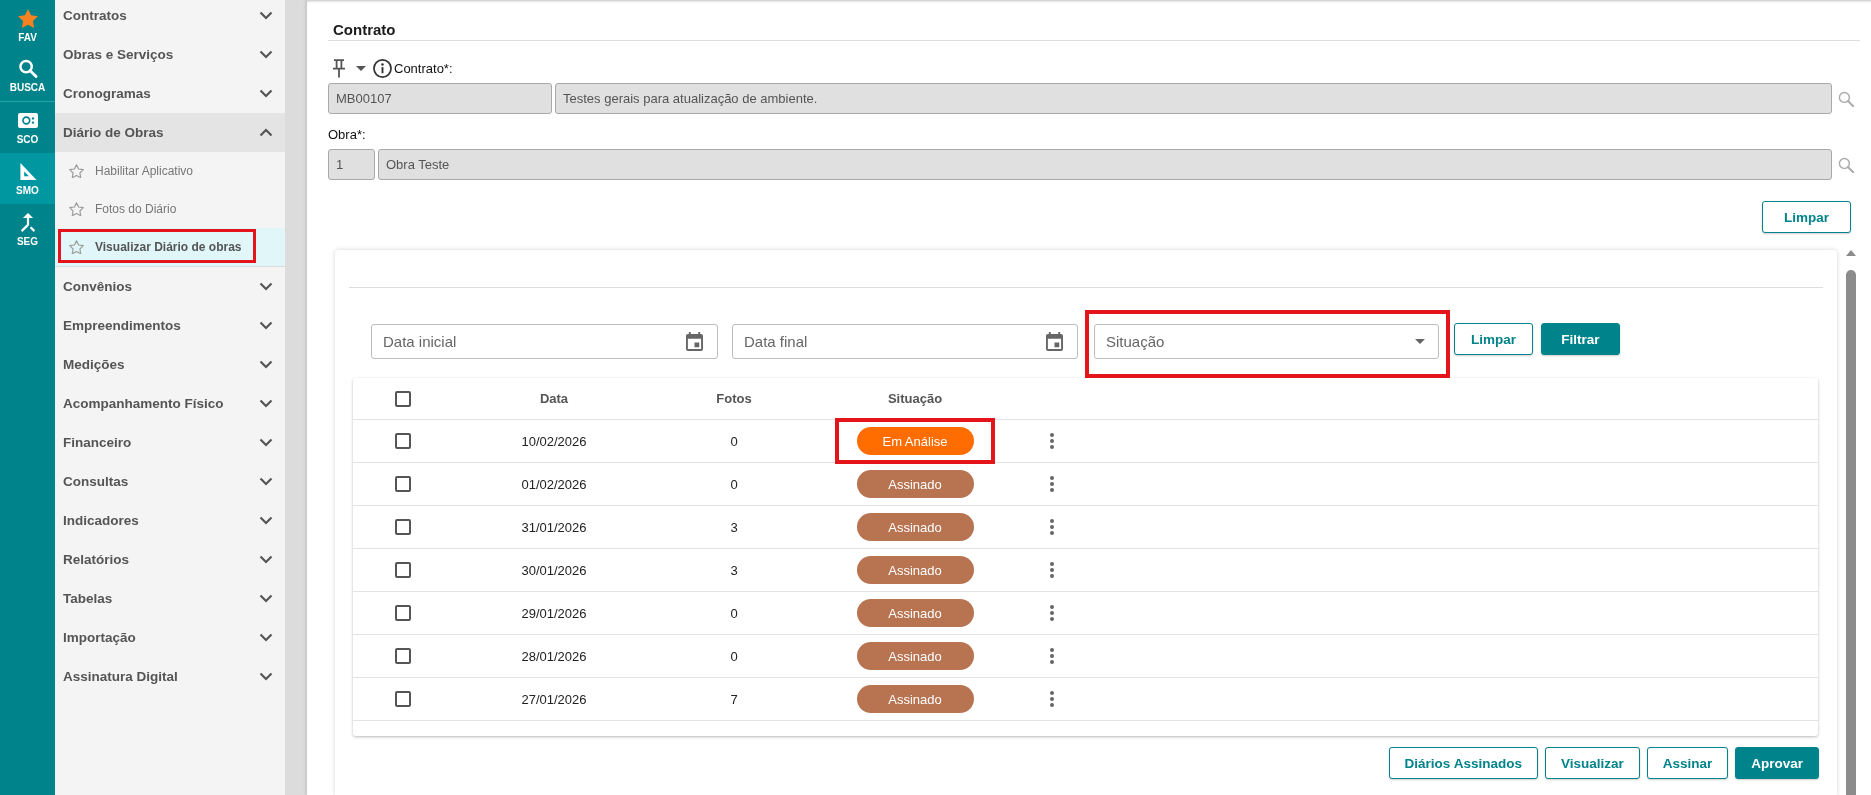 The width and height of the screenshot is (1871, 795). What do you see at coordinates (27, 229) in the screenshot?
I see `nav-rail-item: SEG` at bounding box center [27, 229].